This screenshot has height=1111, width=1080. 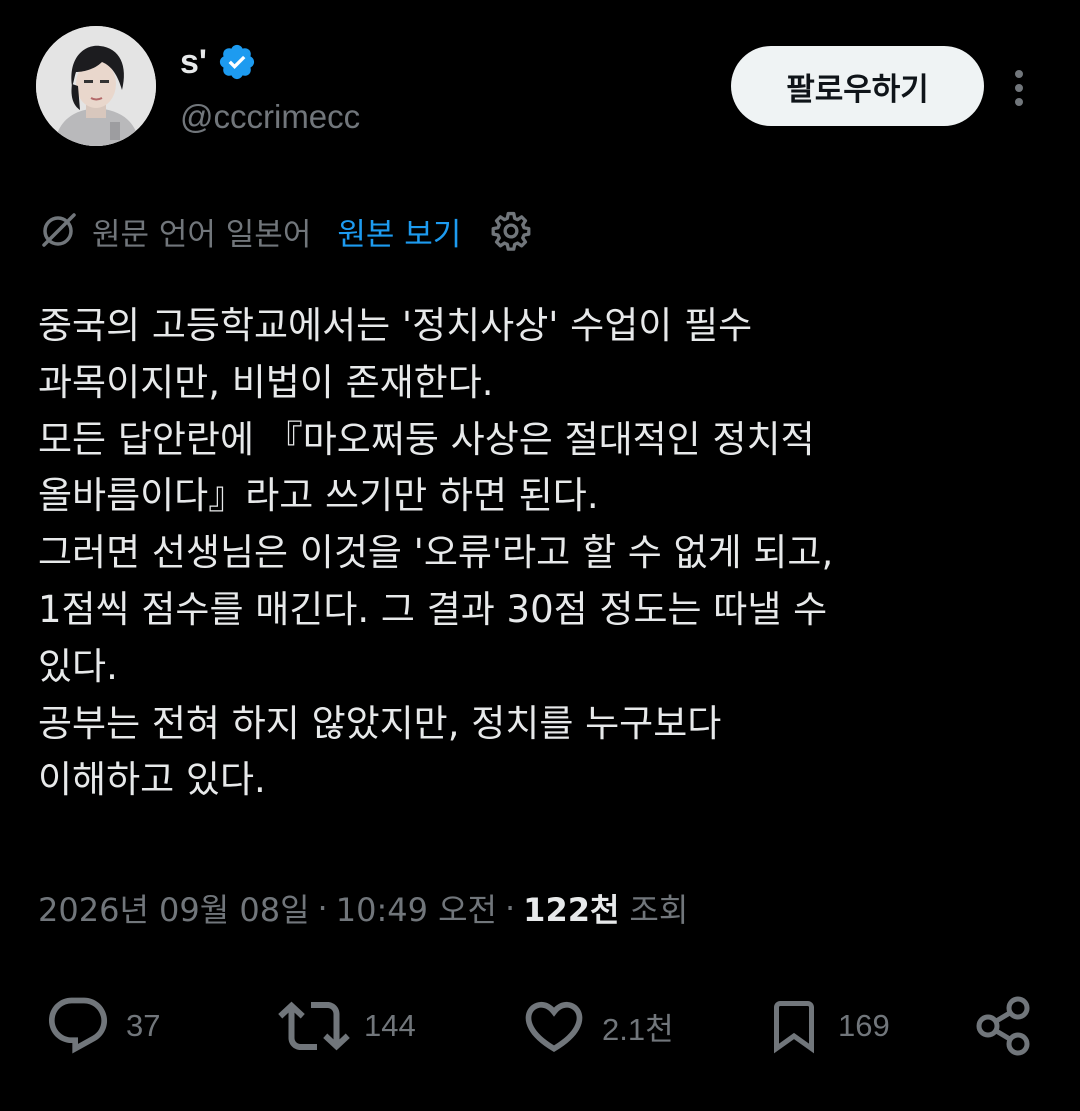 I want to click on verified-badge-icon, so click(x=237, y=62).